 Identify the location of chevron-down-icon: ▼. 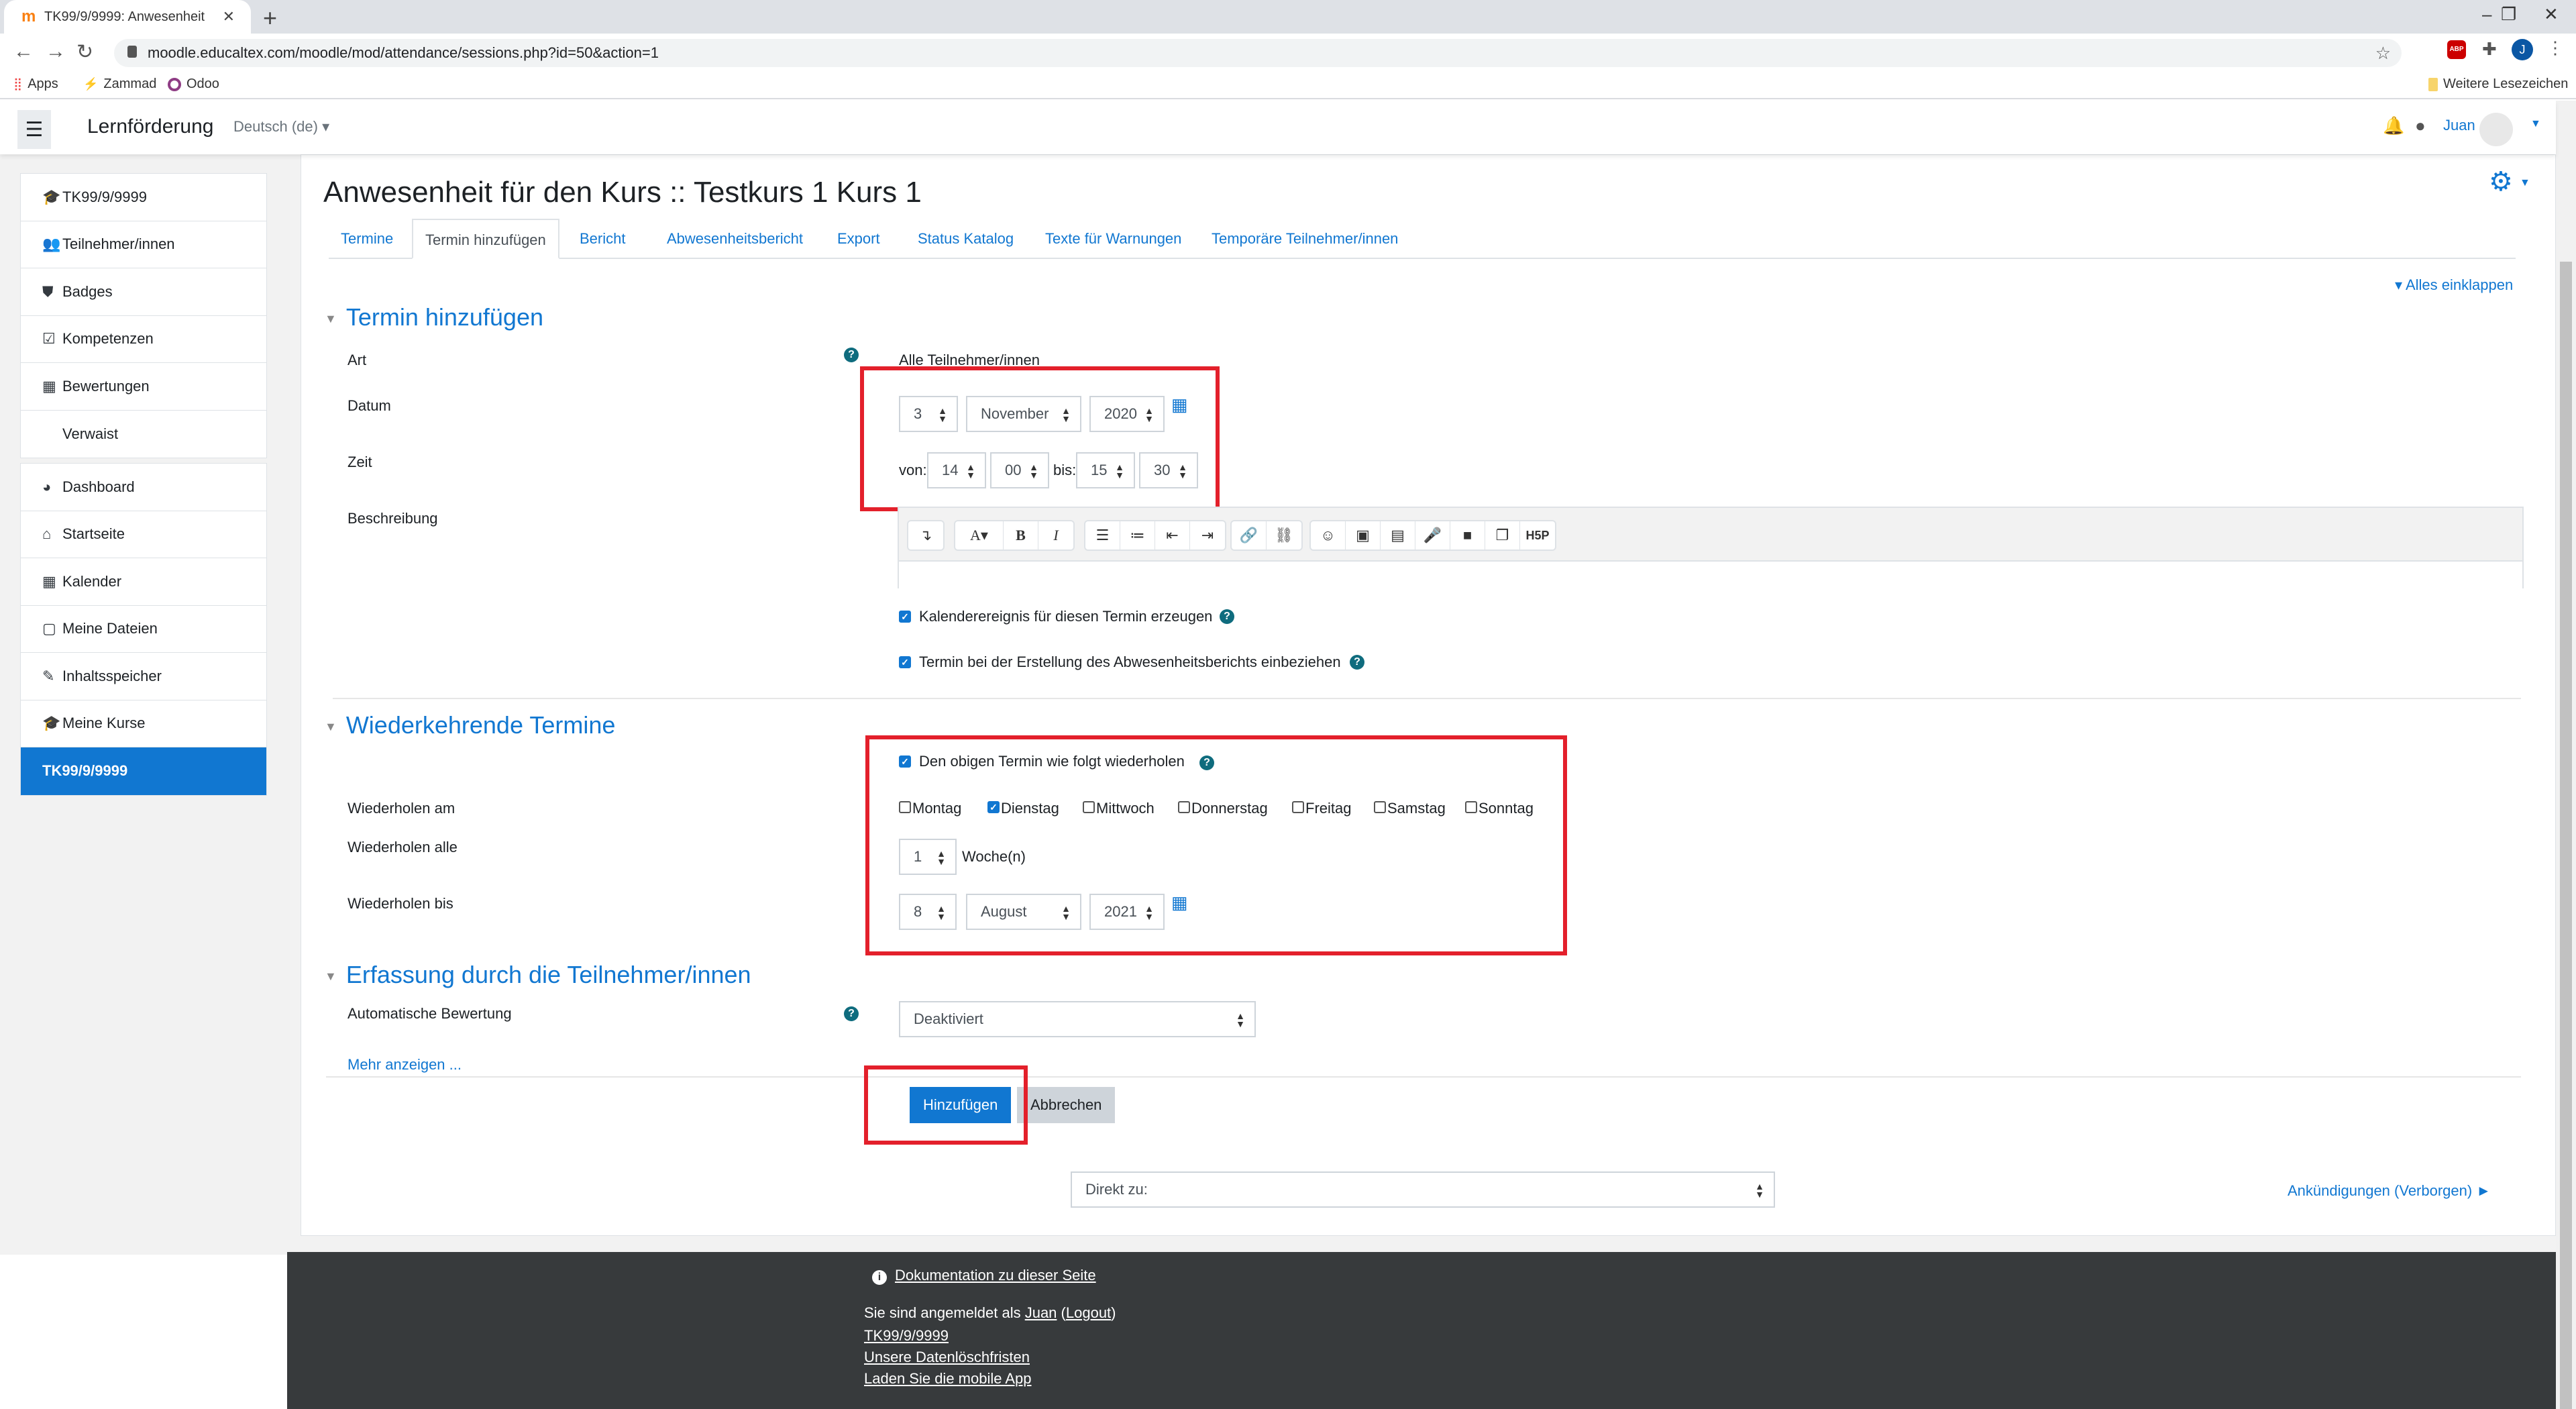
(2525, 183).